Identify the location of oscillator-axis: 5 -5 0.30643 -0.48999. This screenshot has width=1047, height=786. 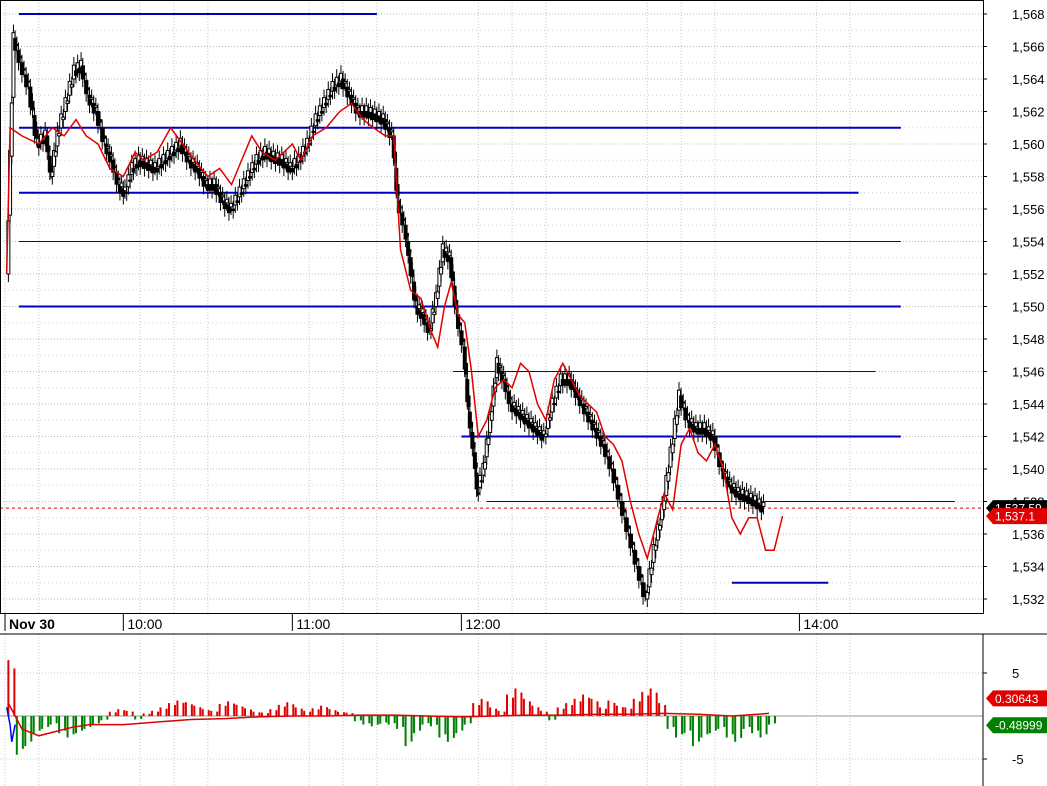
(1015, 716).